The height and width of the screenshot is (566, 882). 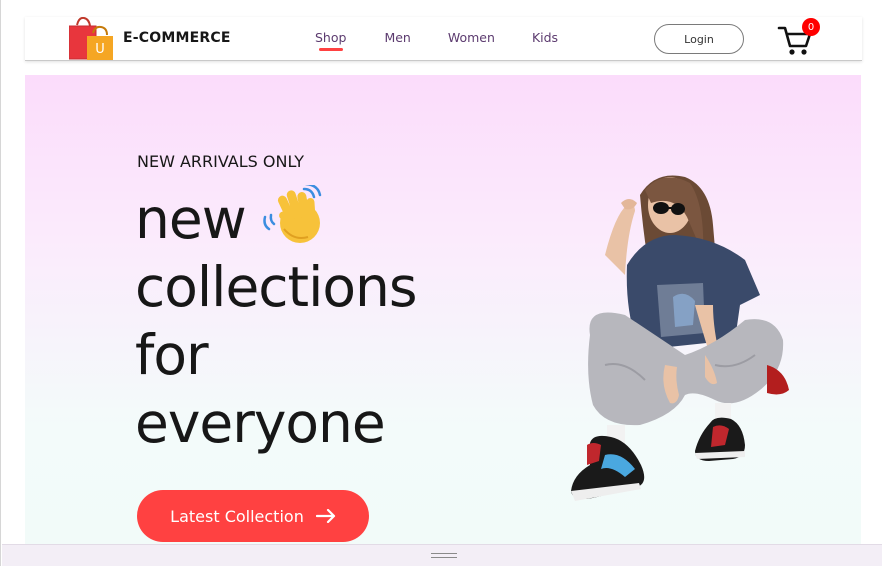 I want to click on nav-link-kids: Kids, so click(x=545, y=37).